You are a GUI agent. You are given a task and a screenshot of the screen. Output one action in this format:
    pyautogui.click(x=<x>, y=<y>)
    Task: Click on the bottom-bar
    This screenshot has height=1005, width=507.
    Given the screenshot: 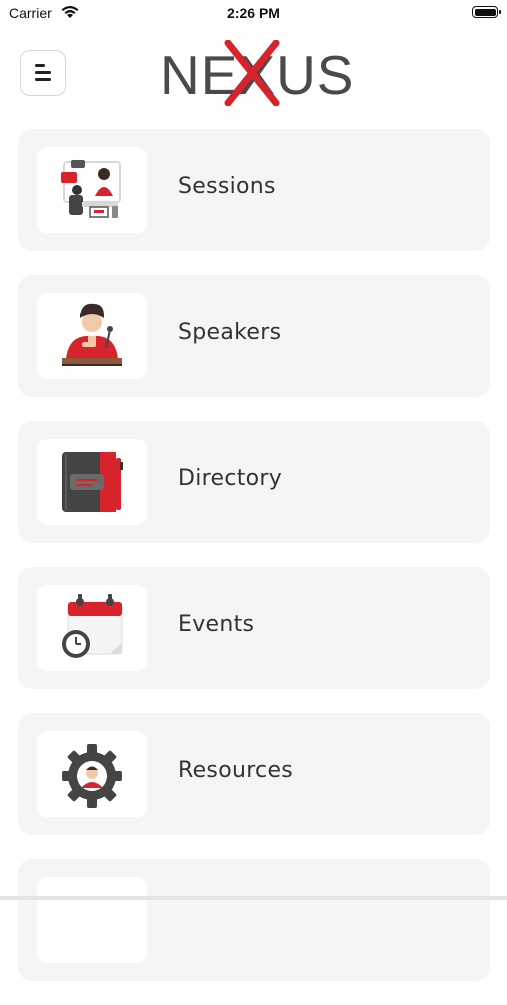 What is the action you would take?
    pyautogui.click(x=253, y=898)
    